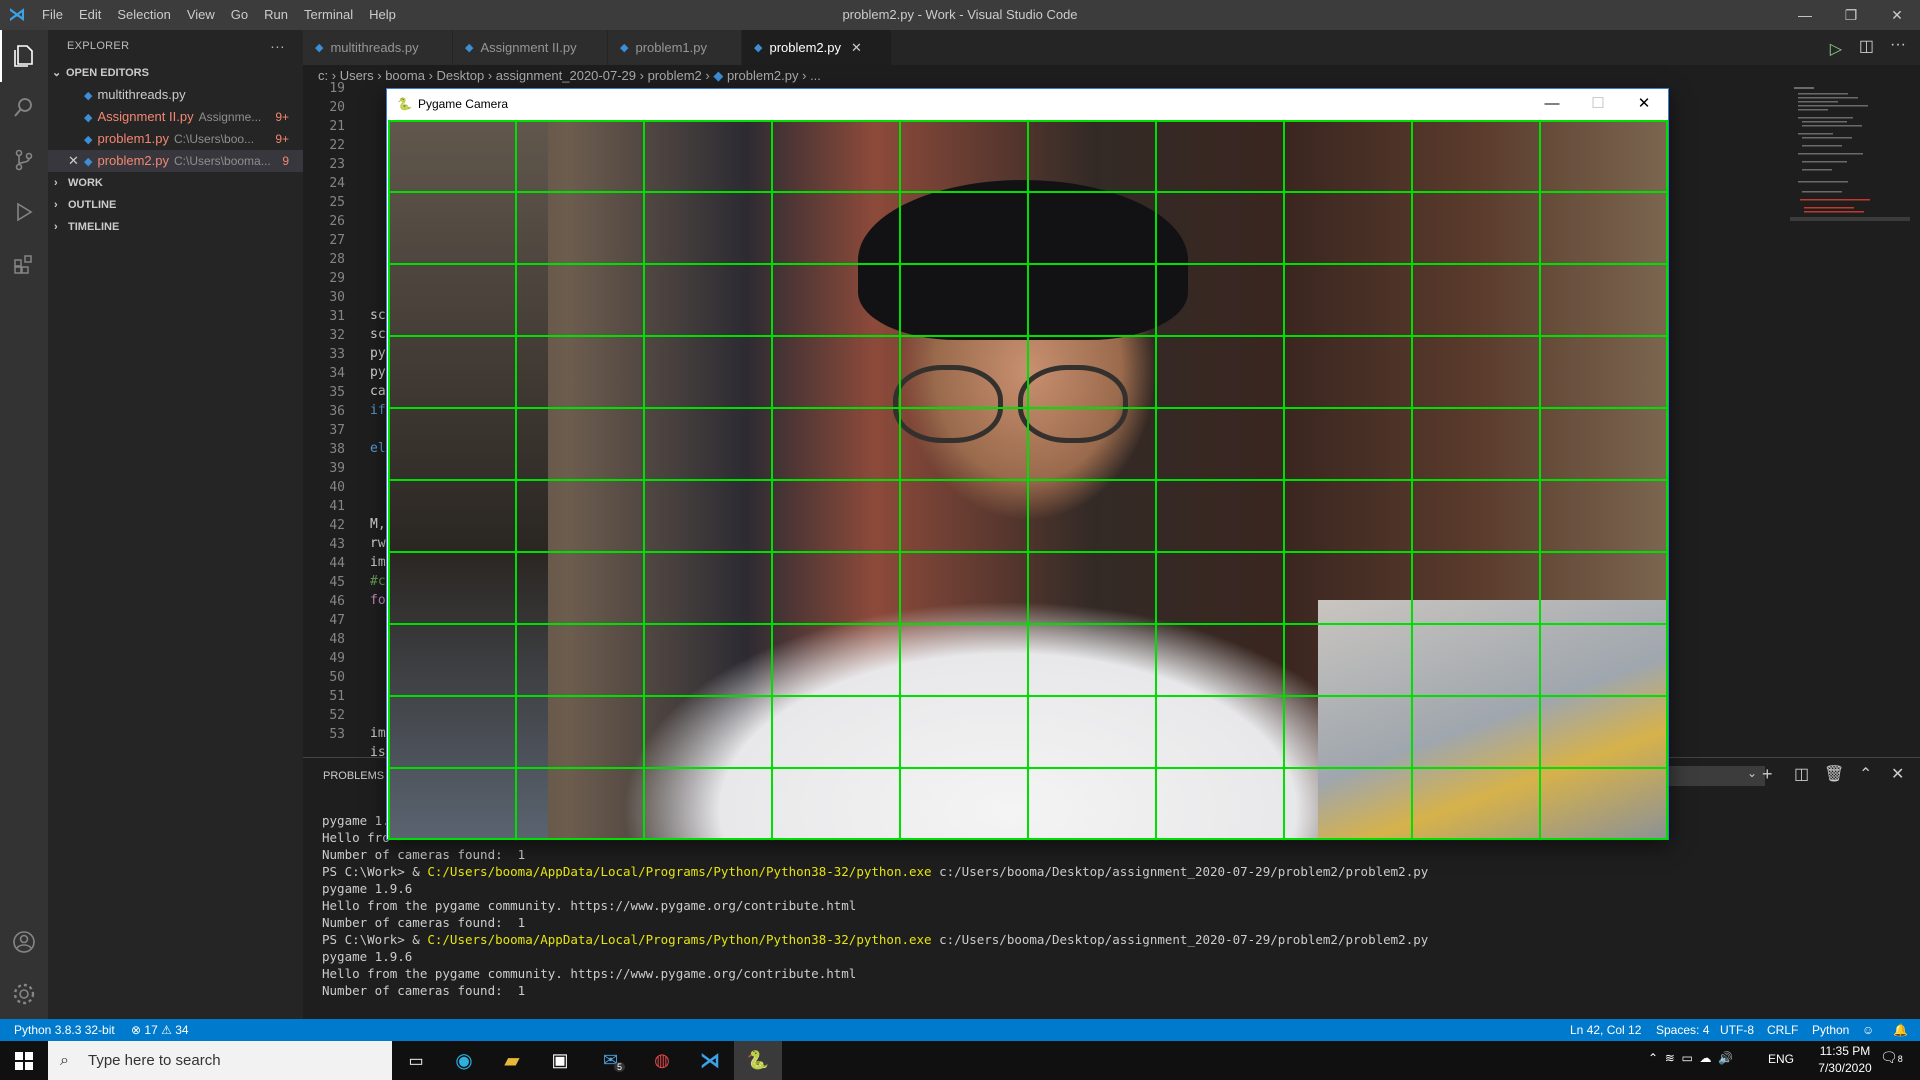 Image resolution: width=1920 pixels, height=1080 pixels. I want to click on open-editors-section: ⌄ OPEN EDITORS, so click(175, 73).